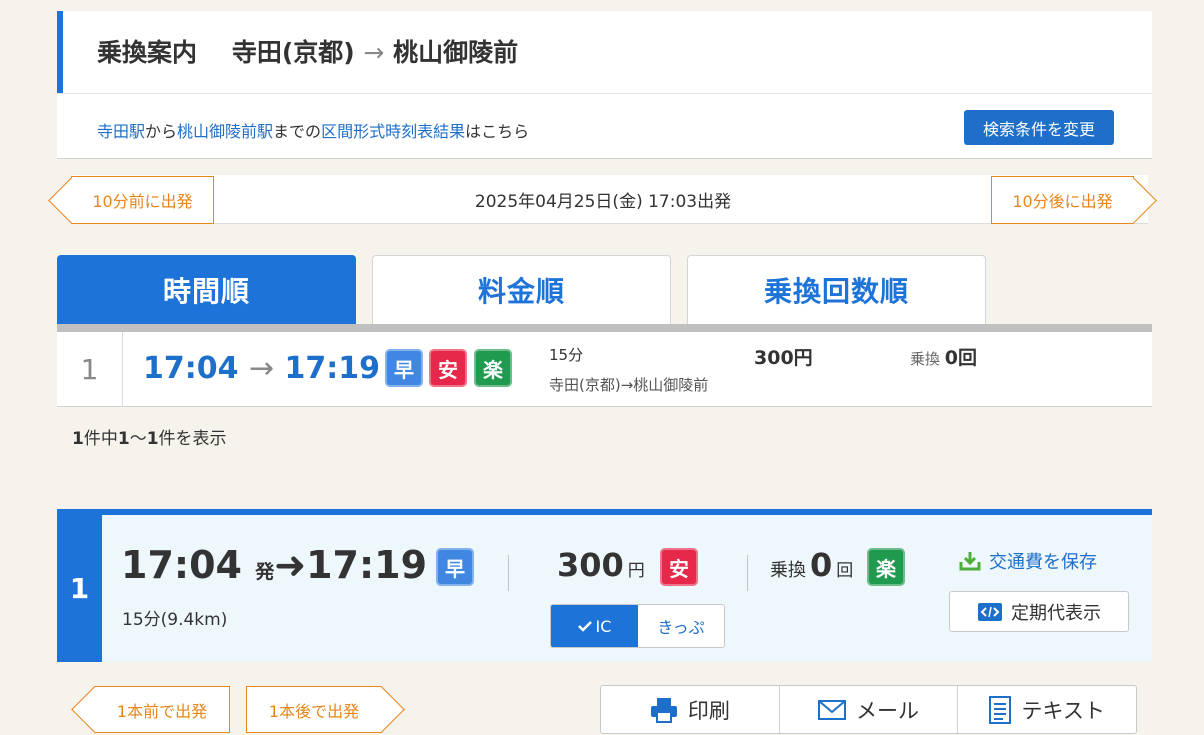 This screenshot has width=1204, height=735. I want to click on cheap-badge-icon: 安, so click(448, 368).